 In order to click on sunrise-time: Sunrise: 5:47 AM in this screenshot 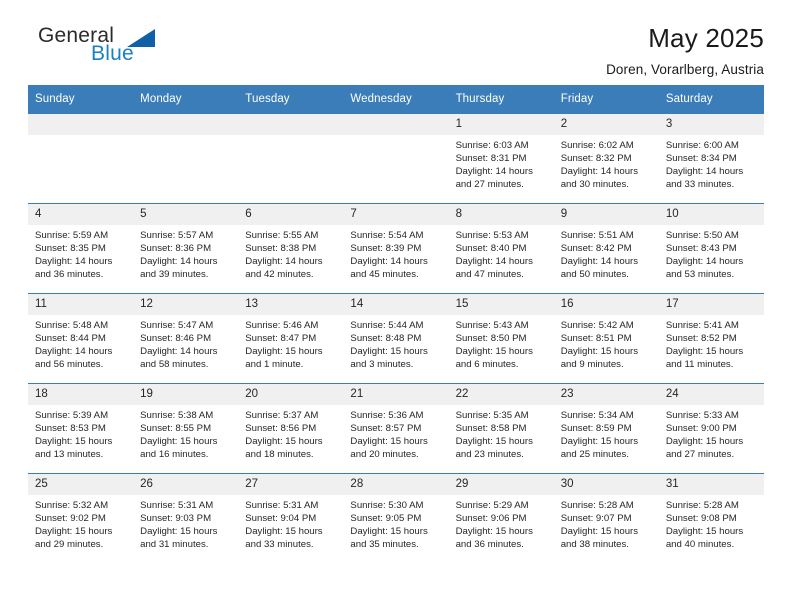, I will do `click(177, 325)`.